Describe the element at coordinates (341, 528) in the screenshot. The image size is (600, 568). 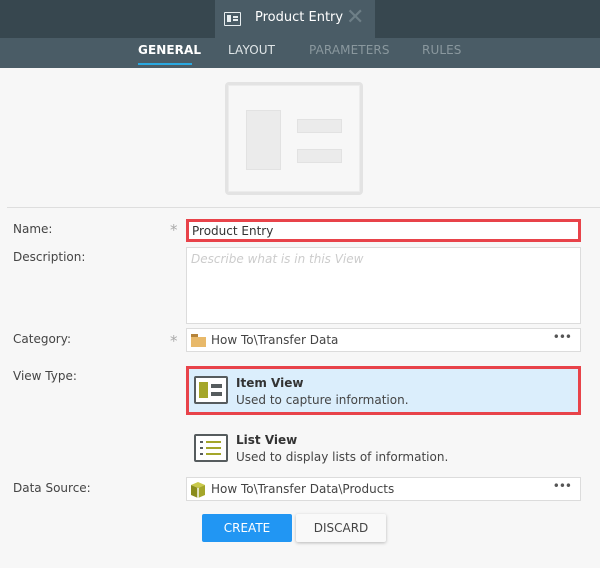
I see `discard-button: DISCARD` at that location.